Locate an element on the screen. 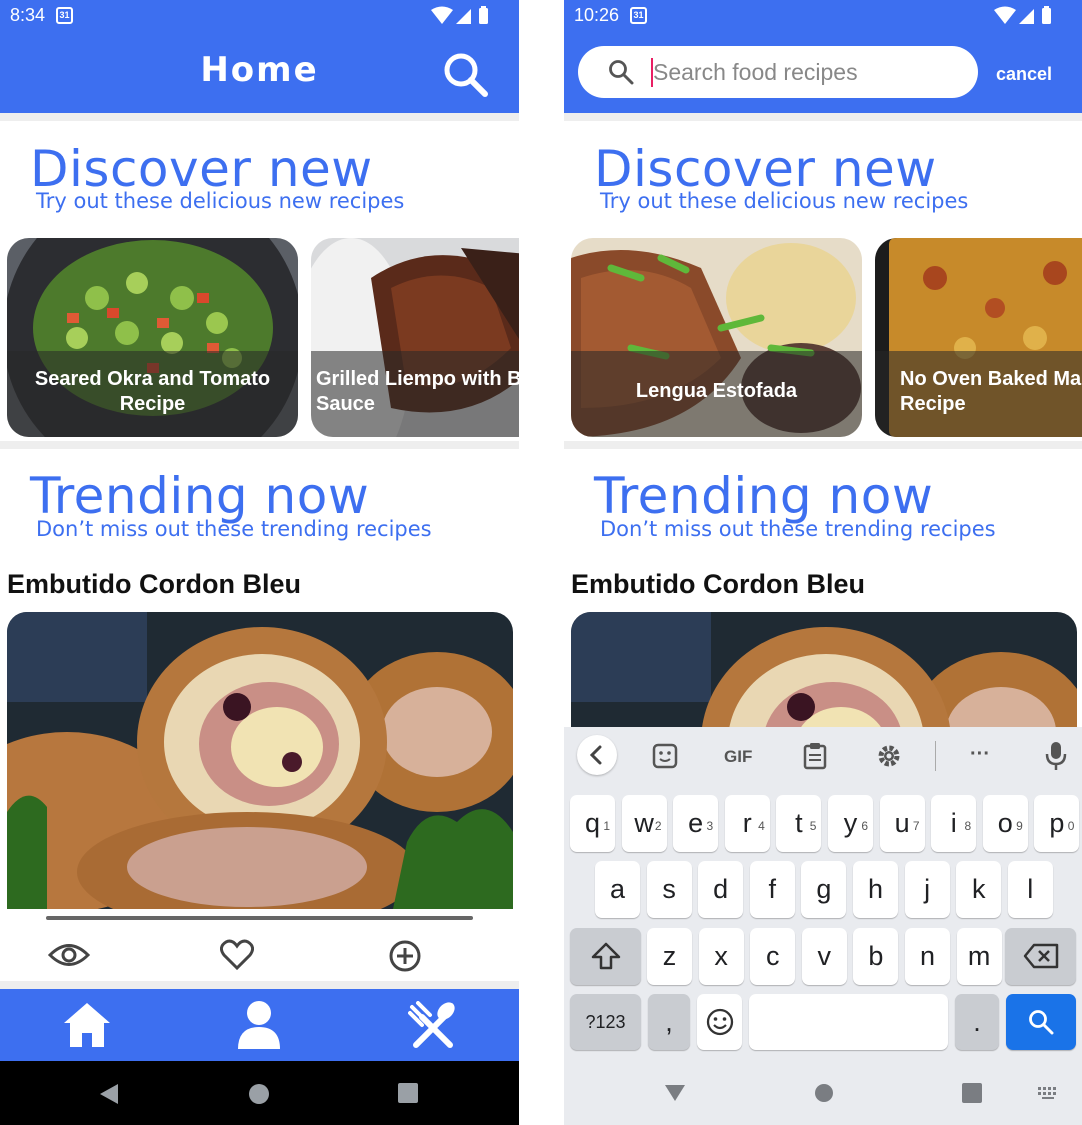  key-label: i is located at coordinates (953, 823).